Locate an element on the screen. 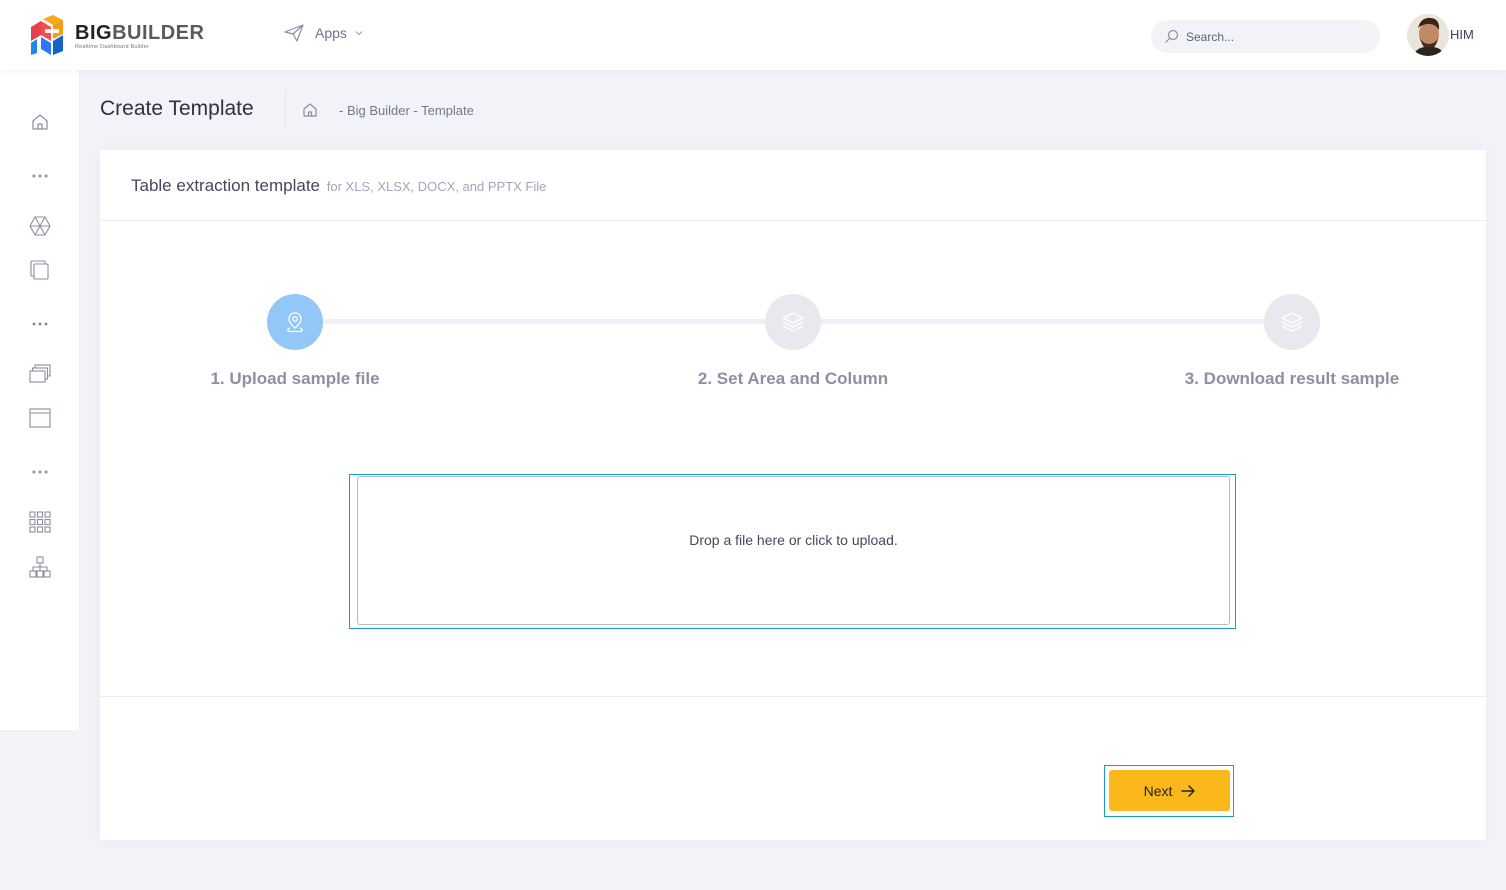  wizard-step-2-indicator is located at coordinates (793, 322).